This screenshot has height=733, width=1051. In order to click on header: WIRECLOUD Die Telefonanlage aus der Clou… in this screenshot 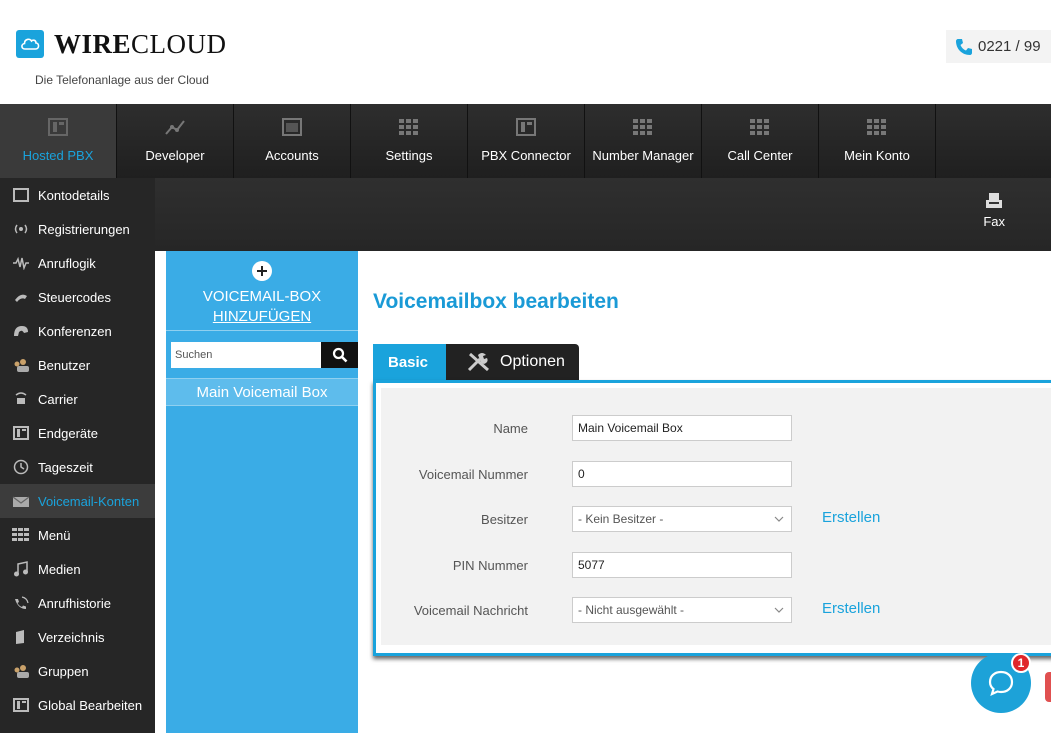, I will do `click(525, 52)`.